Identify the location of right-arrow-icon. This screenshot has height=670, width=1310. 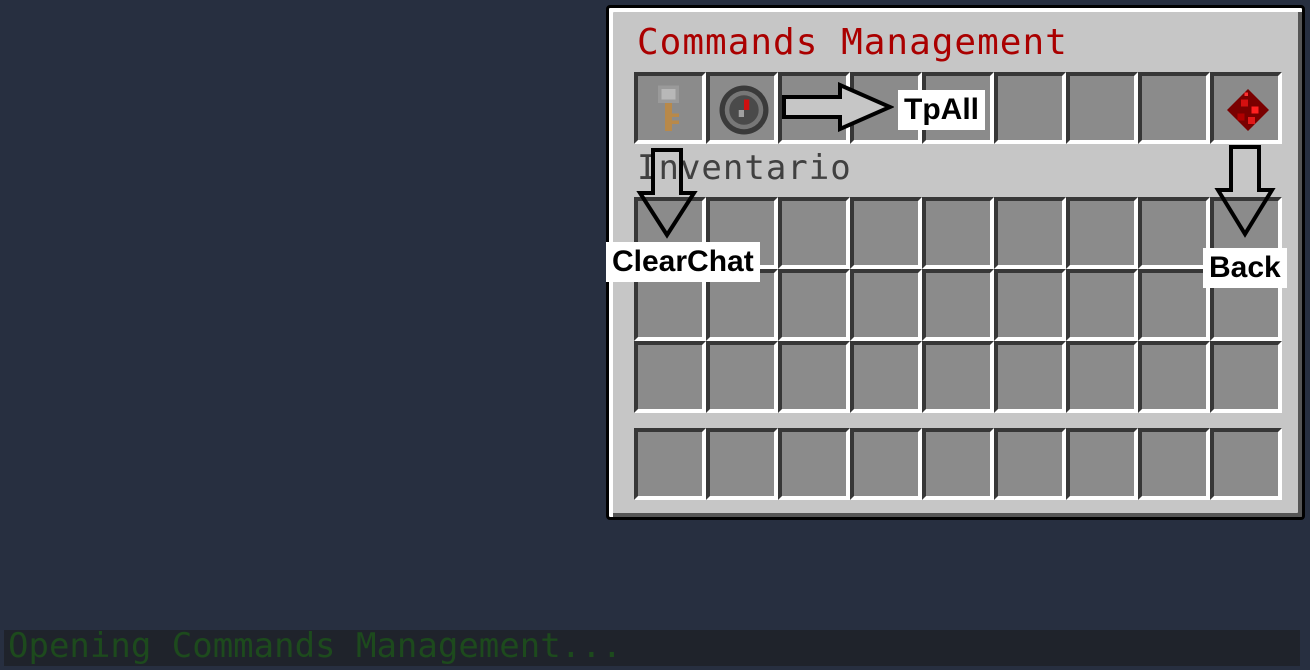
(838, 107).